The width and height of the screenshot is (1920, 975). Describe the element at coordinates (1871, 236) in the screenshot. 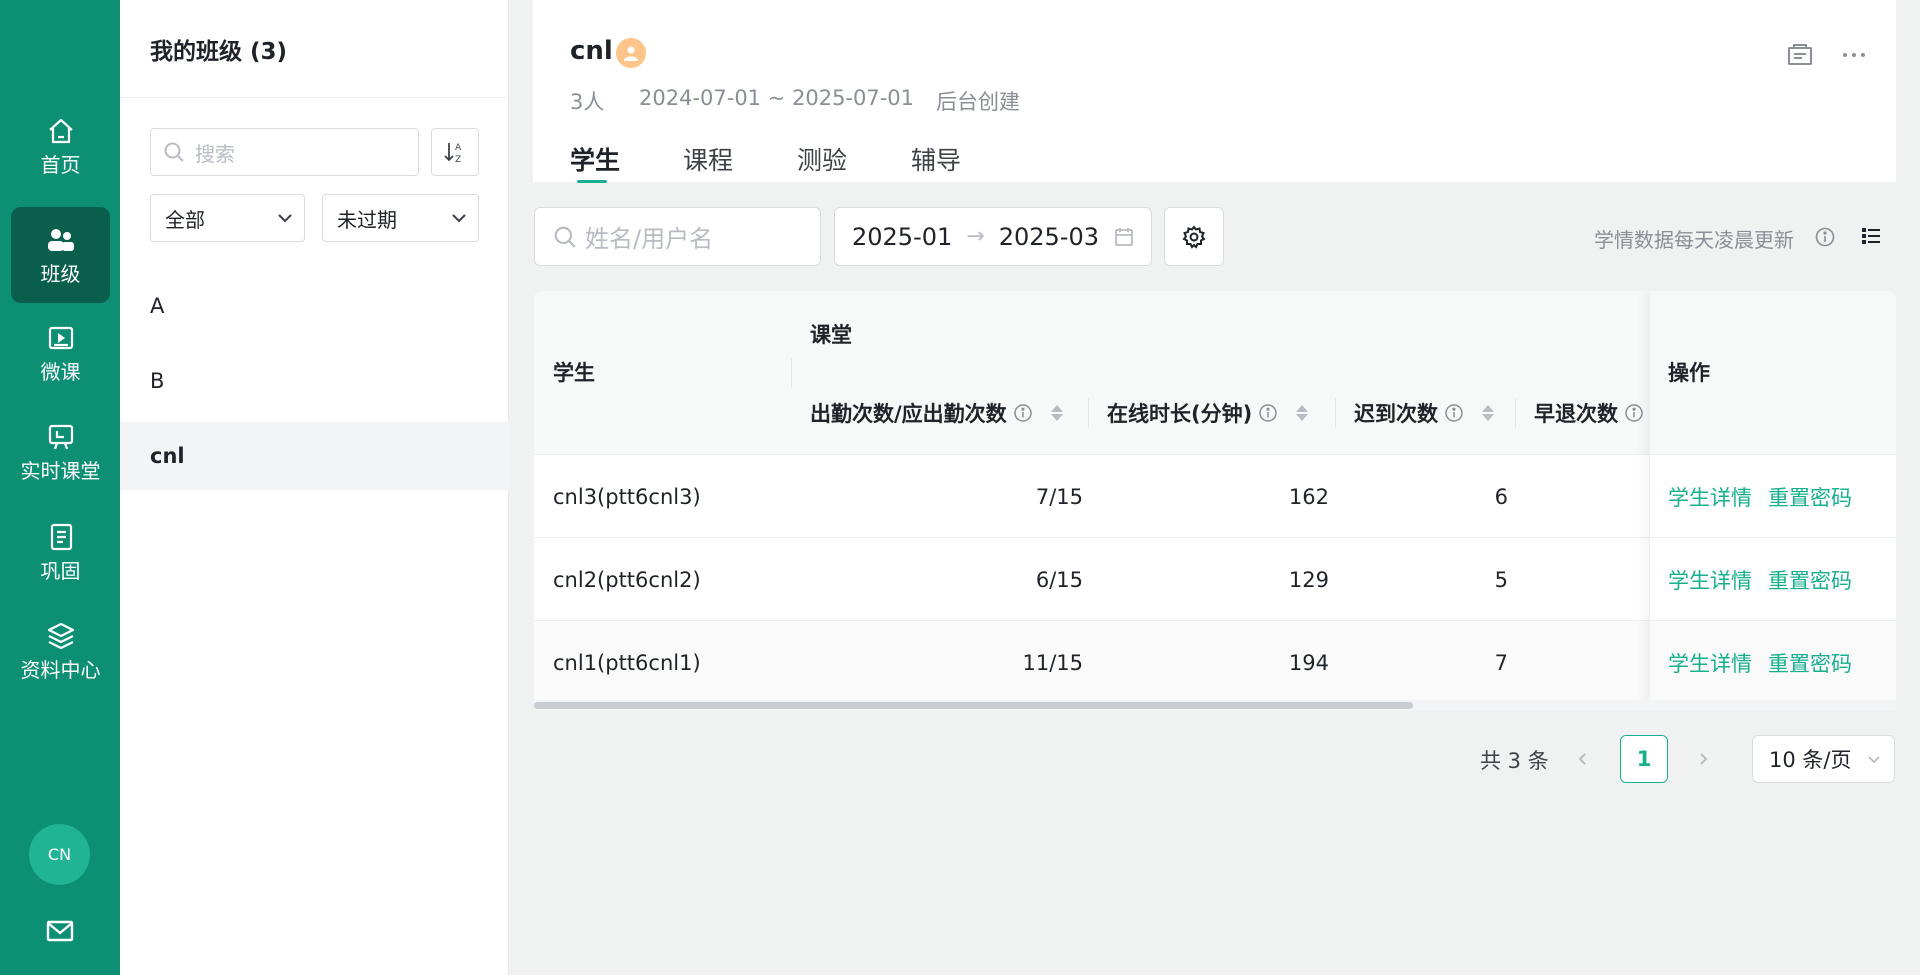

I see `list-view-icon` at that location.